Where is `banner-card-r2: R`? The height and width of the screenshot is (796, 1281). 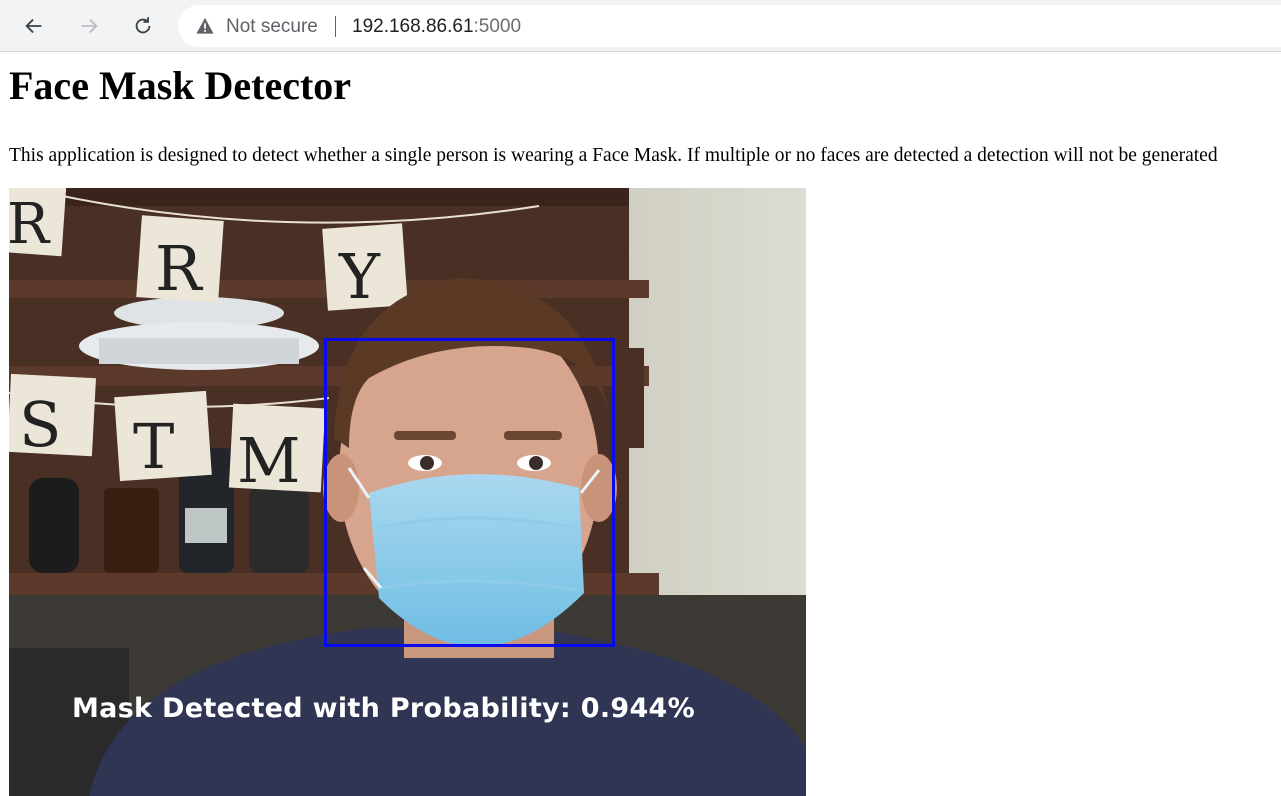
banner-card-r2: R is located at coordinates (180, 260).